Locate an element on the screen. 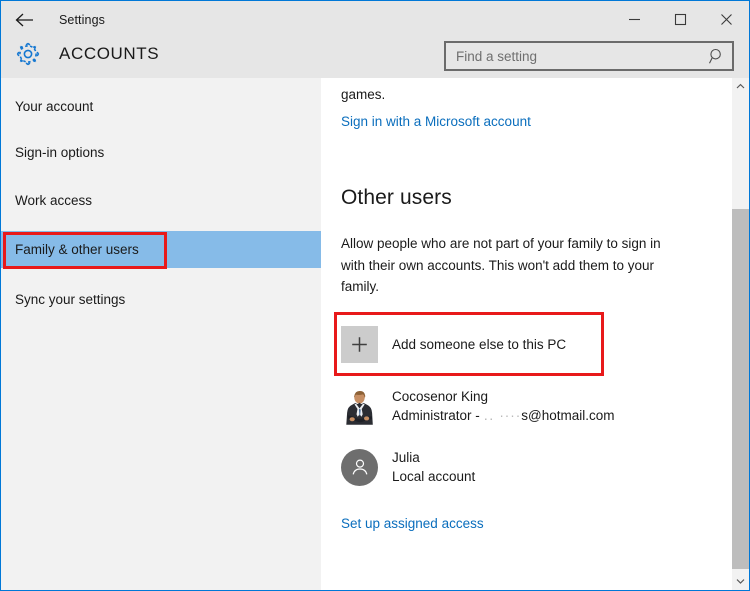 This screenshot has height=591, width=750. sign-in-microsoft-account-link: Sign in with a Microsoft account is located at coordinates (436, 121).